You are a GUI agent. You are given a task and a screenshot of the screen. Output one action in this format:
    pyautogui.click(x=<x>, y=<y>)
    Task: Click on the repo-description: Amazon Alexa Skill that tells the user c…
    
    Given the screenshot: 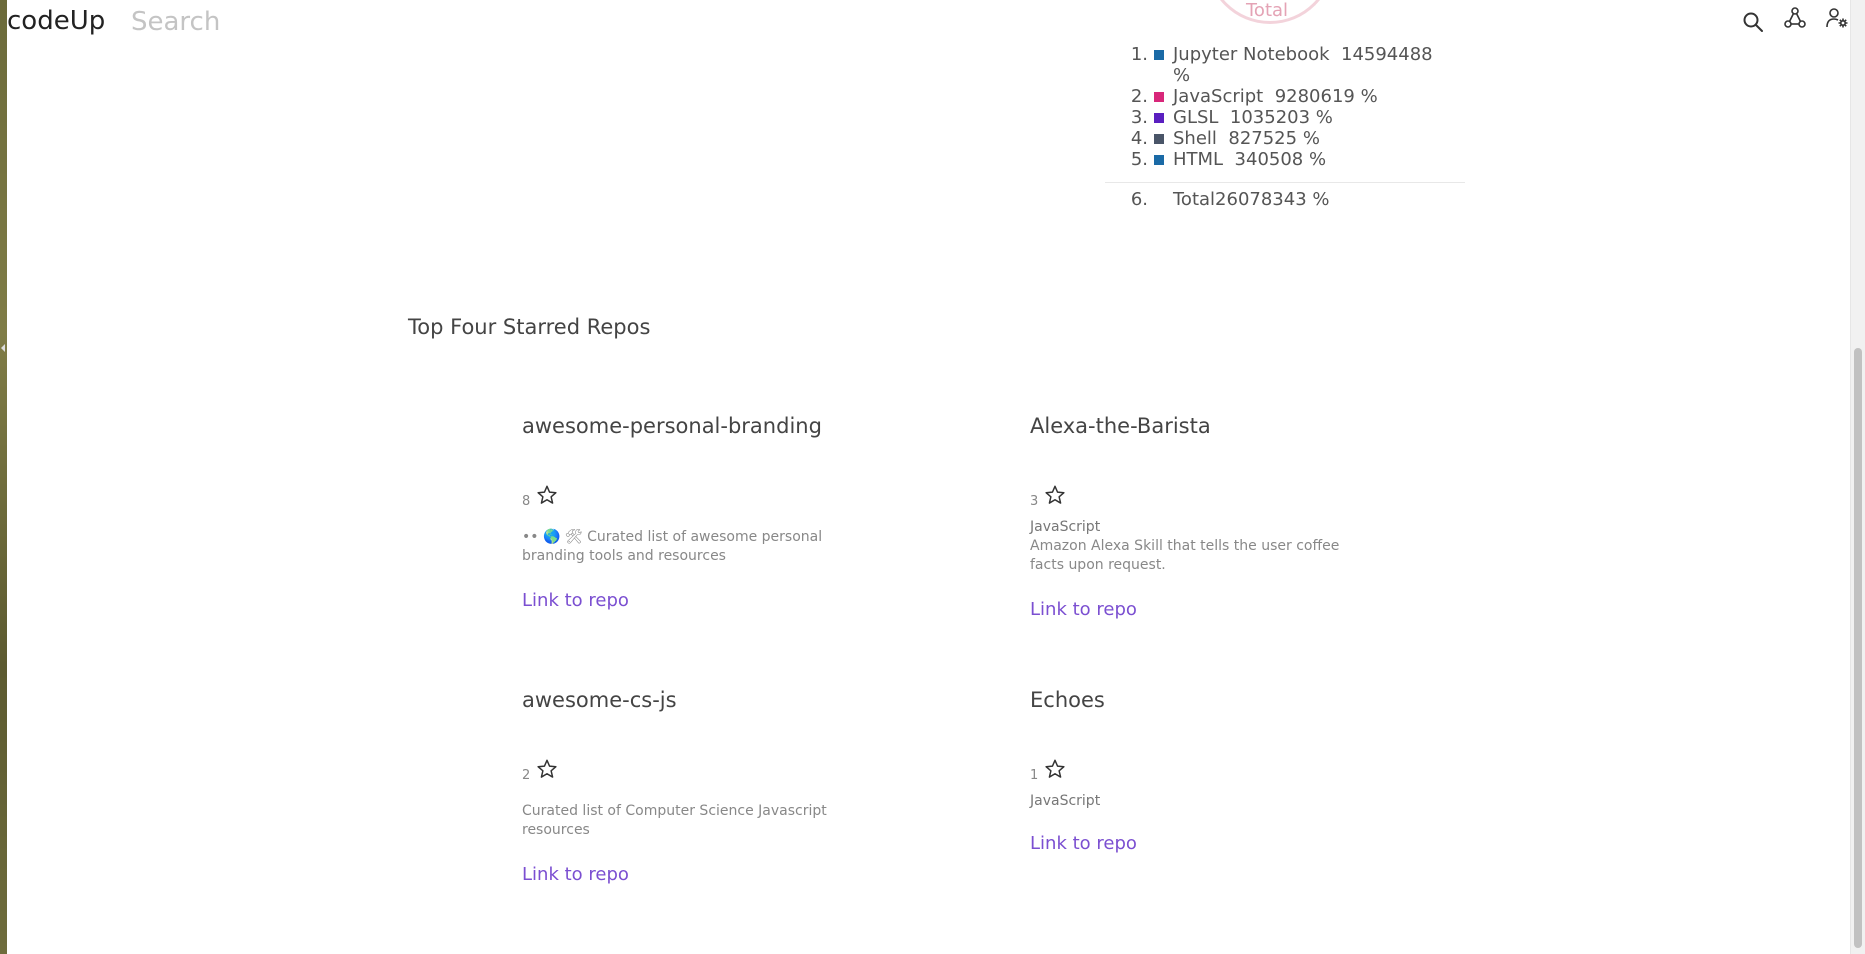 What is the action you would take?
    pyautogui.click(x=1185, y=555)
    